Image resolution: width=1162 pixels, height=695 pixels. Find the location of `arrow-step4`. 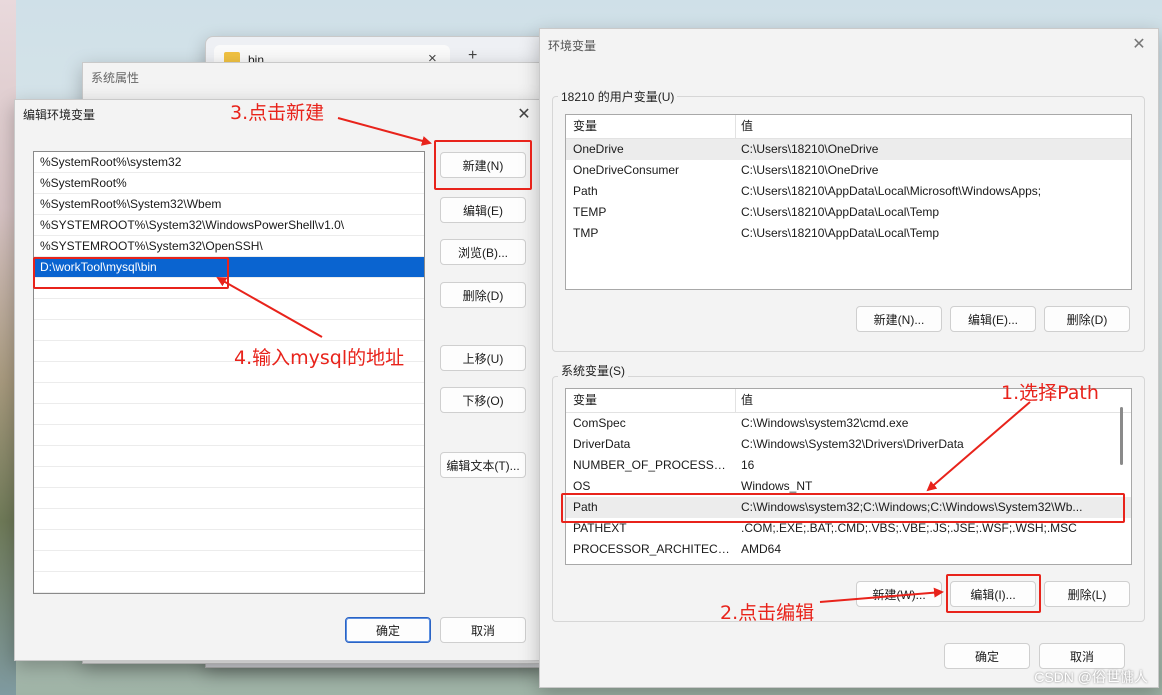

arrow-step4 is located at coordinates (269, 307).